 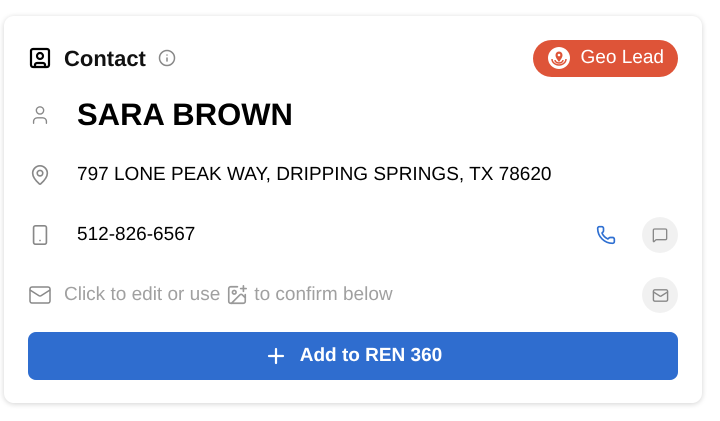 I want to click on info-icon, so click(x=167, y=58).